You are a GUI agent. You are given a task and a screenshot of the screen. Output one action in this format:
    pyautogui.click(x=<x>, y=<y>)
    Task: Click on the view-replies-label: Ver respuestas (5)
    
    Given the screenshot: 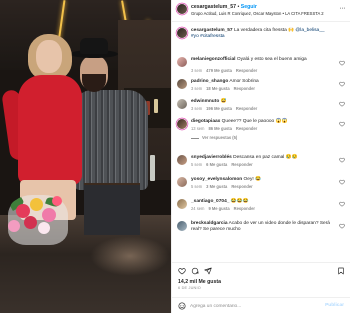 What is the action you would take?
    pyautogui.click(x=220, y=137)
    